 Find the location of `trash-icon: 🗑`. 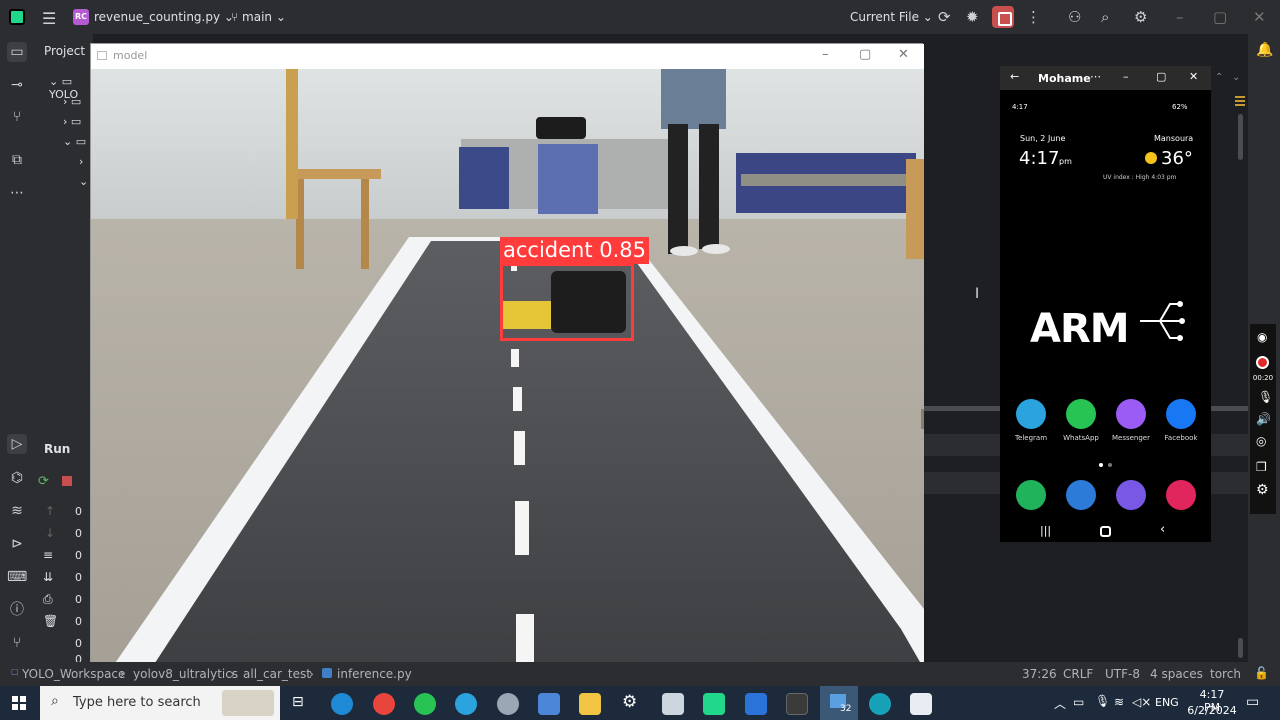

trash-icon: 🗑 is located at coordinates (50, 621).